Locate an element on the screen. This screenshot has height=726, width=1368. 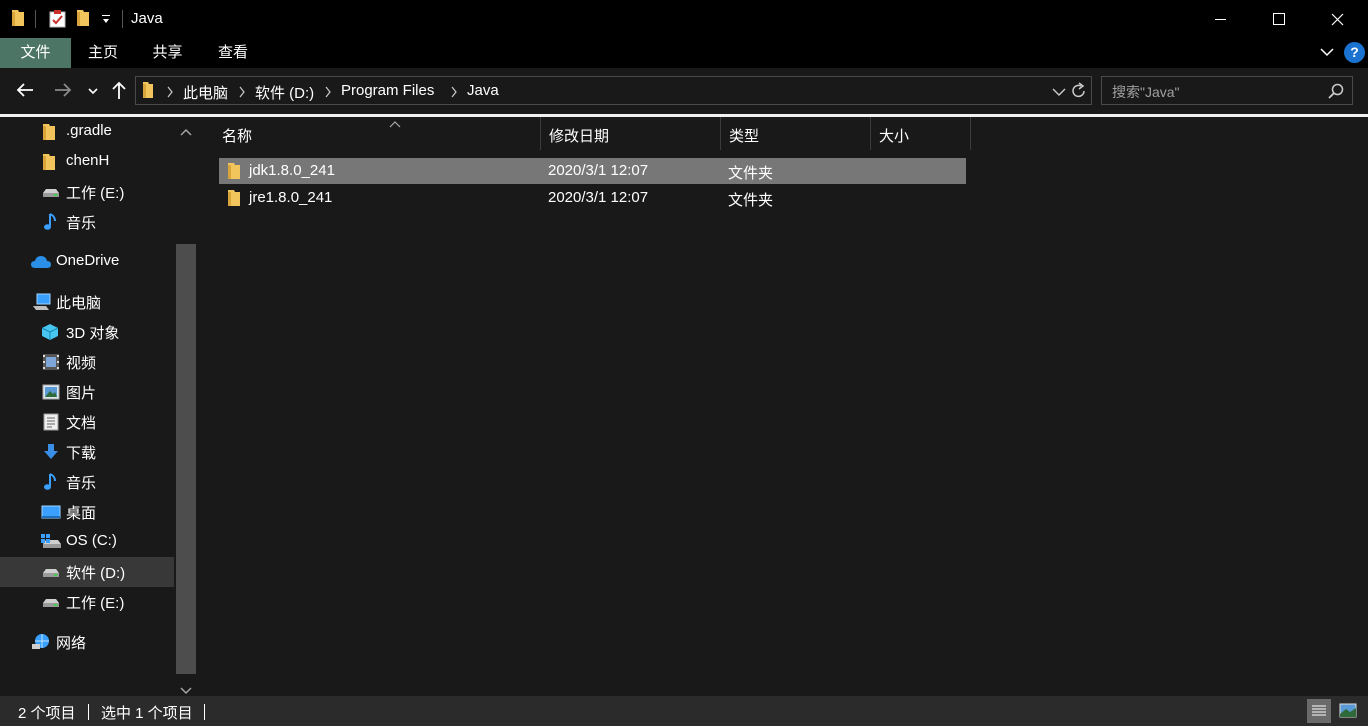
column-header-modified: 修改日期 is located at coordinates (631, 133).